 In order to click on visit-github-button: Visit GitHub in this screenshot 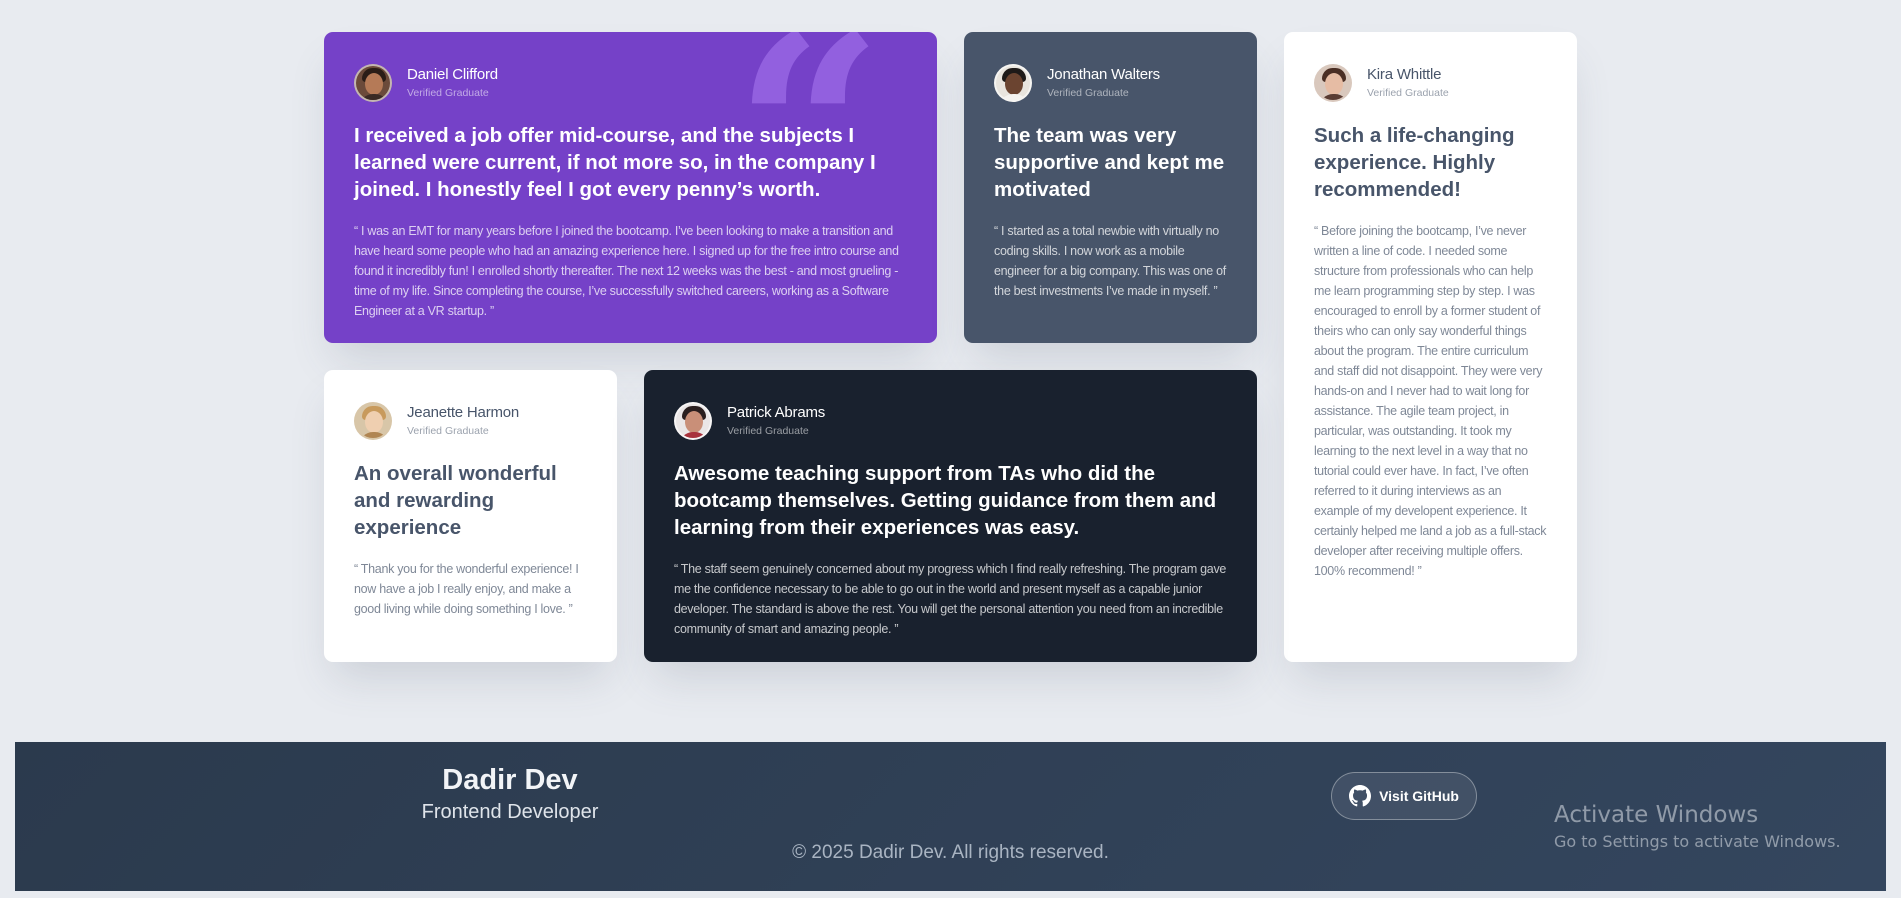, I will do `click(1404, 796)`.